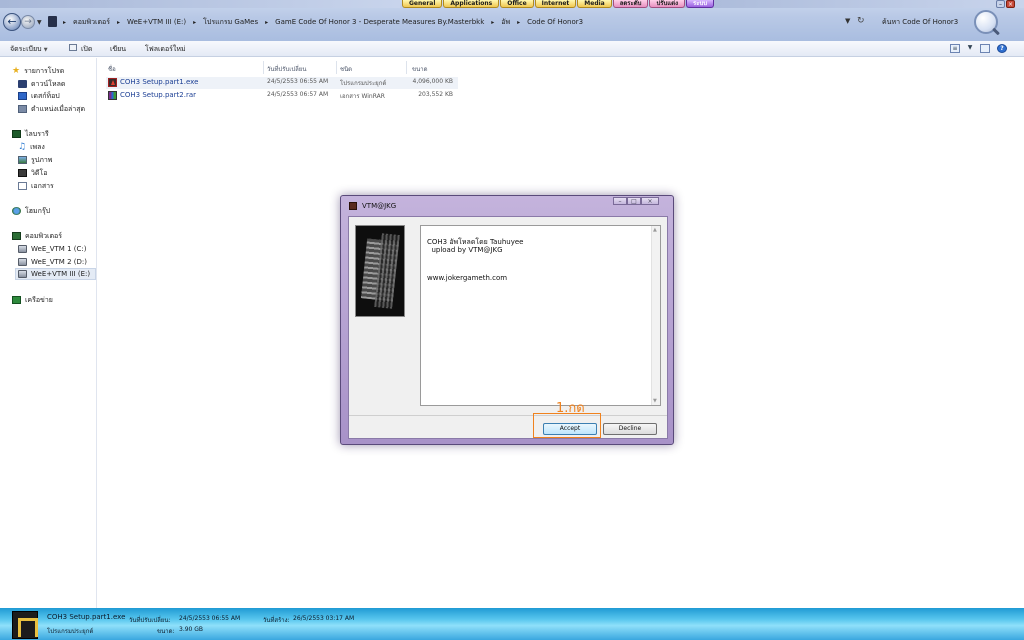  Describe the element at coordinates (52, 249) in the screenshot. I see `sidebar-item-drive-c: WeE_VTM 1 (C:)` at that location.